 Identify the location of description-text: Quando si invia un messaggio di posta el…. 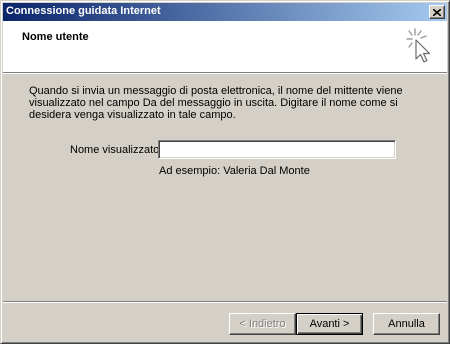
(216, 103).